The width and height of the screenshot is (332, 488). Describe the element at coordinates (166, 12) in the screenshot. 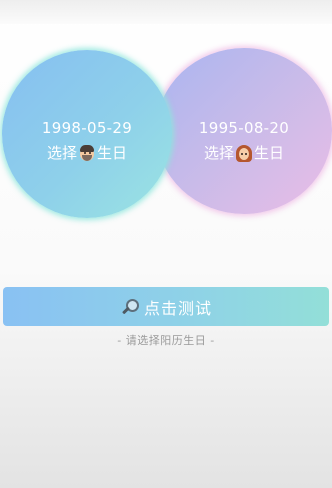

I see `top-bar` at that location.